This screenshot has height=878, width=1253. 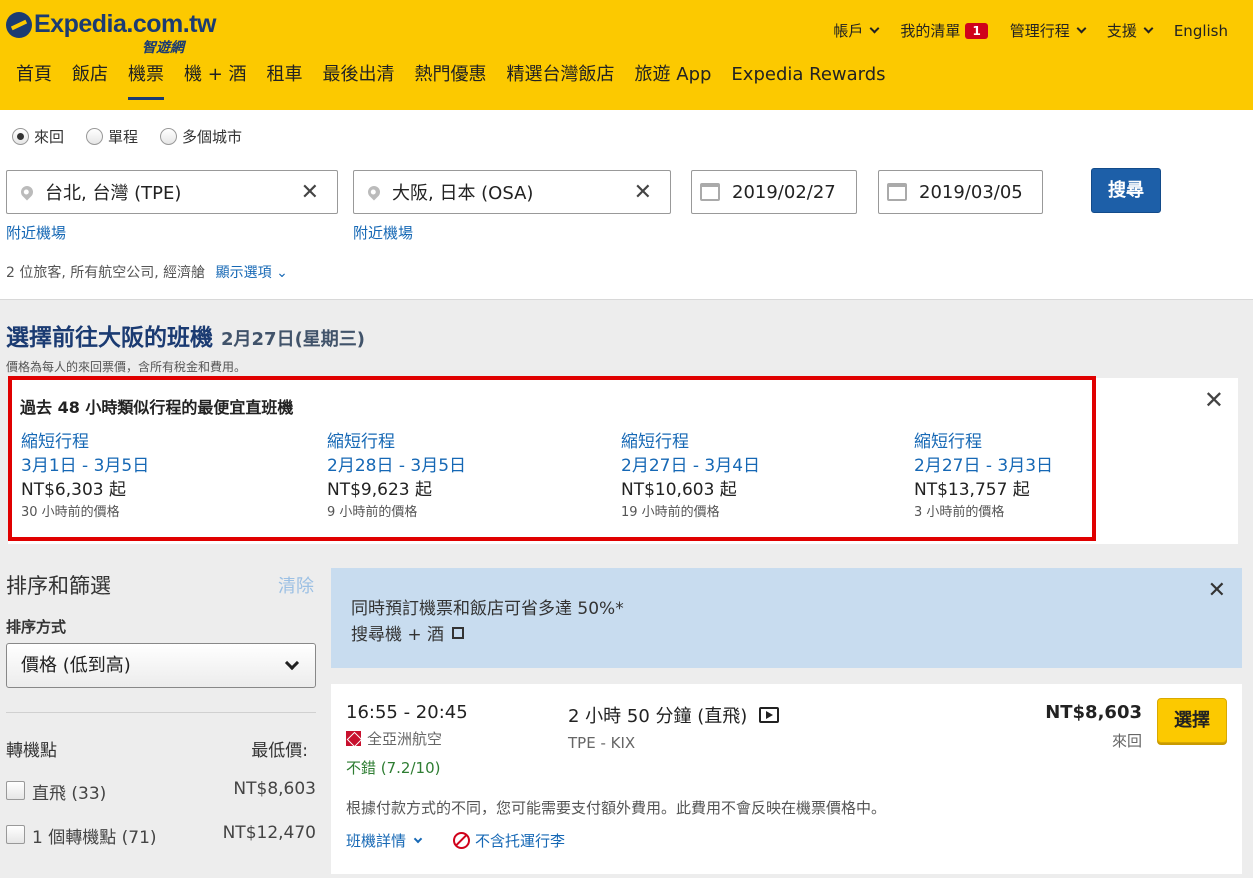 What do you see at coordinates (125, 24) in the screenshot?
I see `logo-text: Expedia.com.tw` at bounding box center [125, 24].